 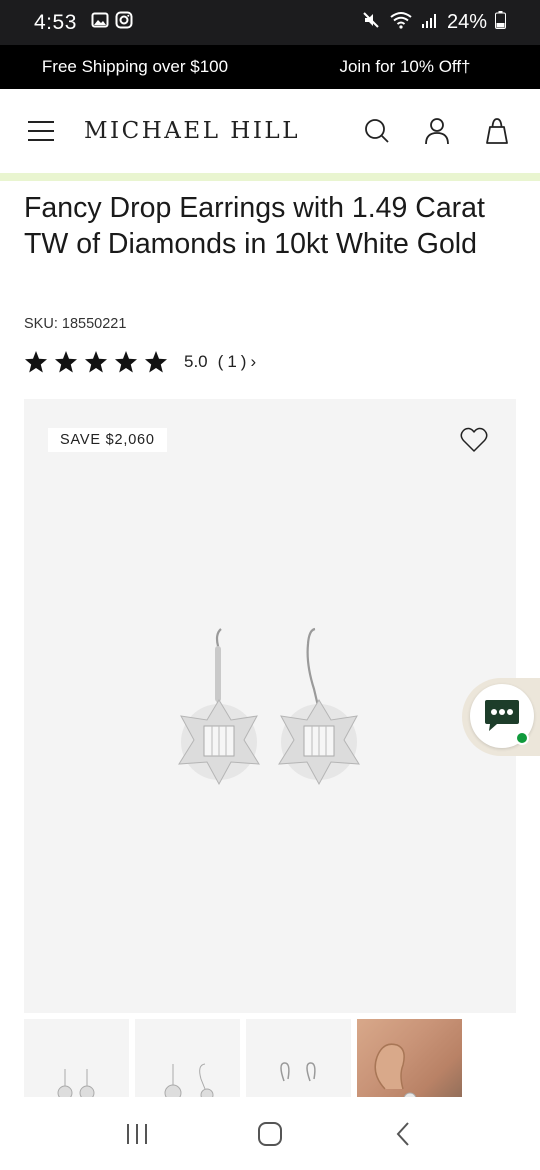 I want to click on chat-button, so click(x=501, y=717).